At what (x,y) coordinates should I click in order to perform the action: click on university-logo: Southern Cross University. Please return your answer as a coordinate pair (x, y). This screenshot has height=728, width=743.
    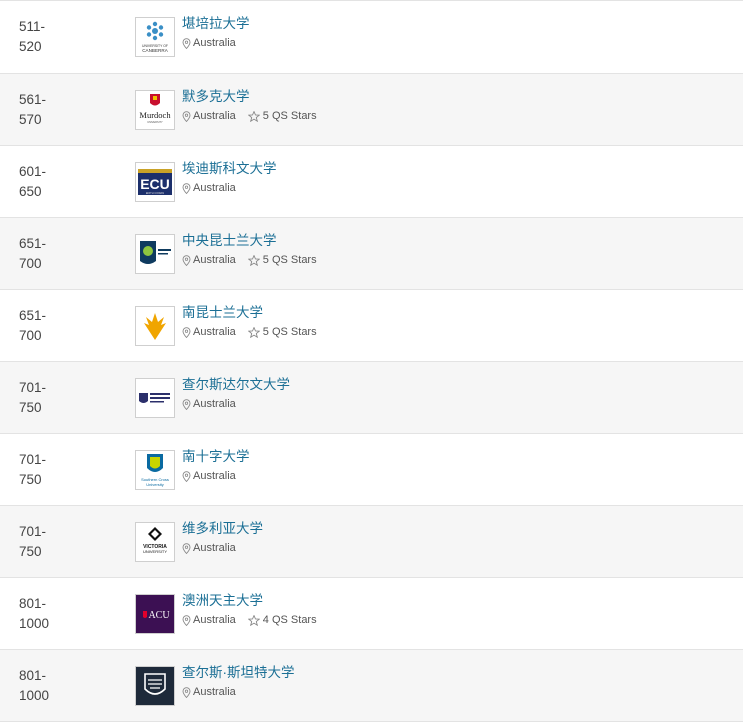
    Looking at the image, I should click on (155, 469).